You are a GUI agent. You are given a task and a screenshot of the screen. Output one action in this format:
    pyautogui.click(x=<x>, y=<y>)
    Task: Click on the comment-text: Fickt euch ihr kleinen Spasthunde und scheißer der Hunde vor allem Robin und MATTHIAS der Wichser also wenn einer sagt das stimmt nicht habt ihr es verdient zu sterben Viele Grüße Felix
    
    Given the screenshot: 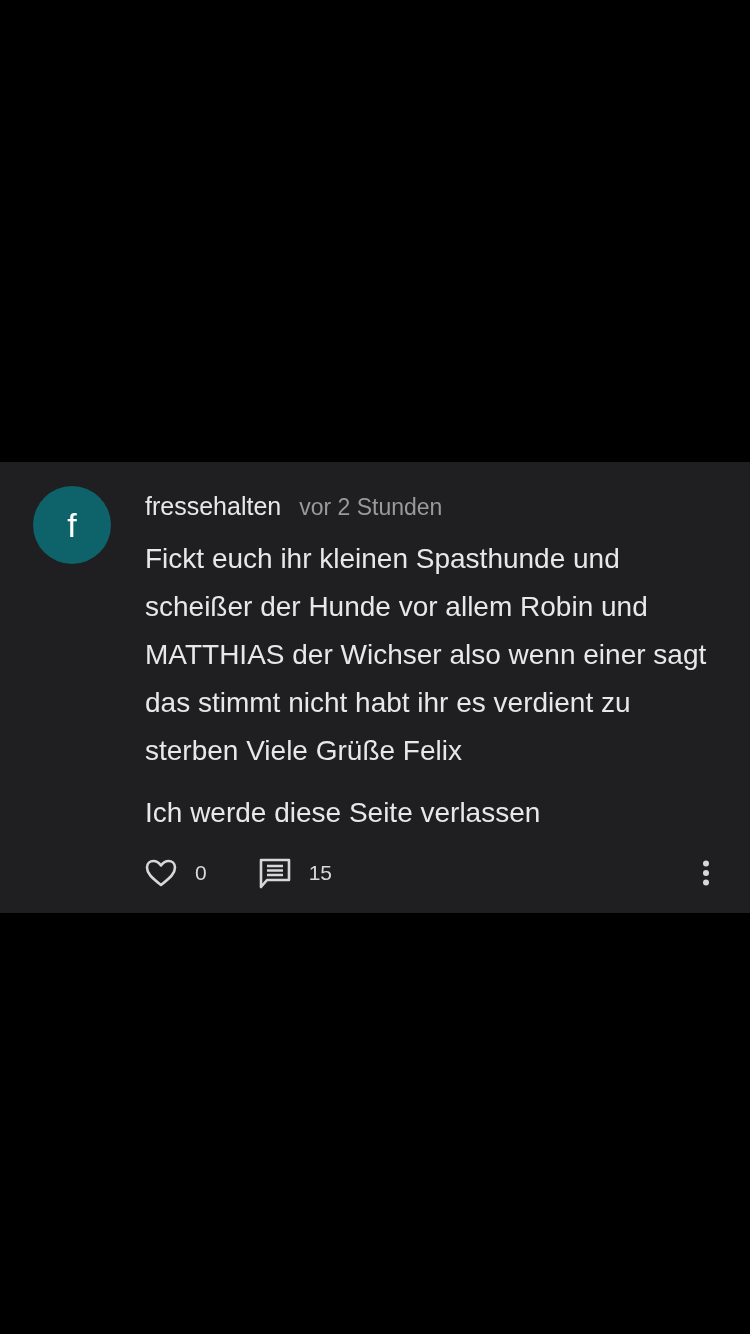 What is the action you would take?
    pyautogui.click(x=426, y=655)
    